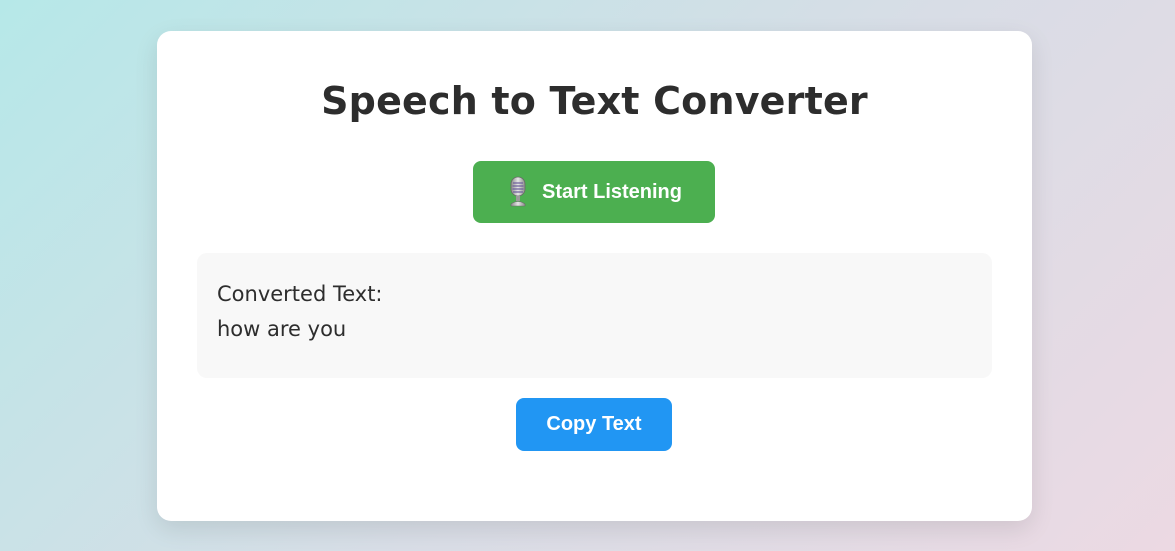 The height and width of the screenshot is (551, 1175). I want to click on microphone-icon, so click(518, 192).